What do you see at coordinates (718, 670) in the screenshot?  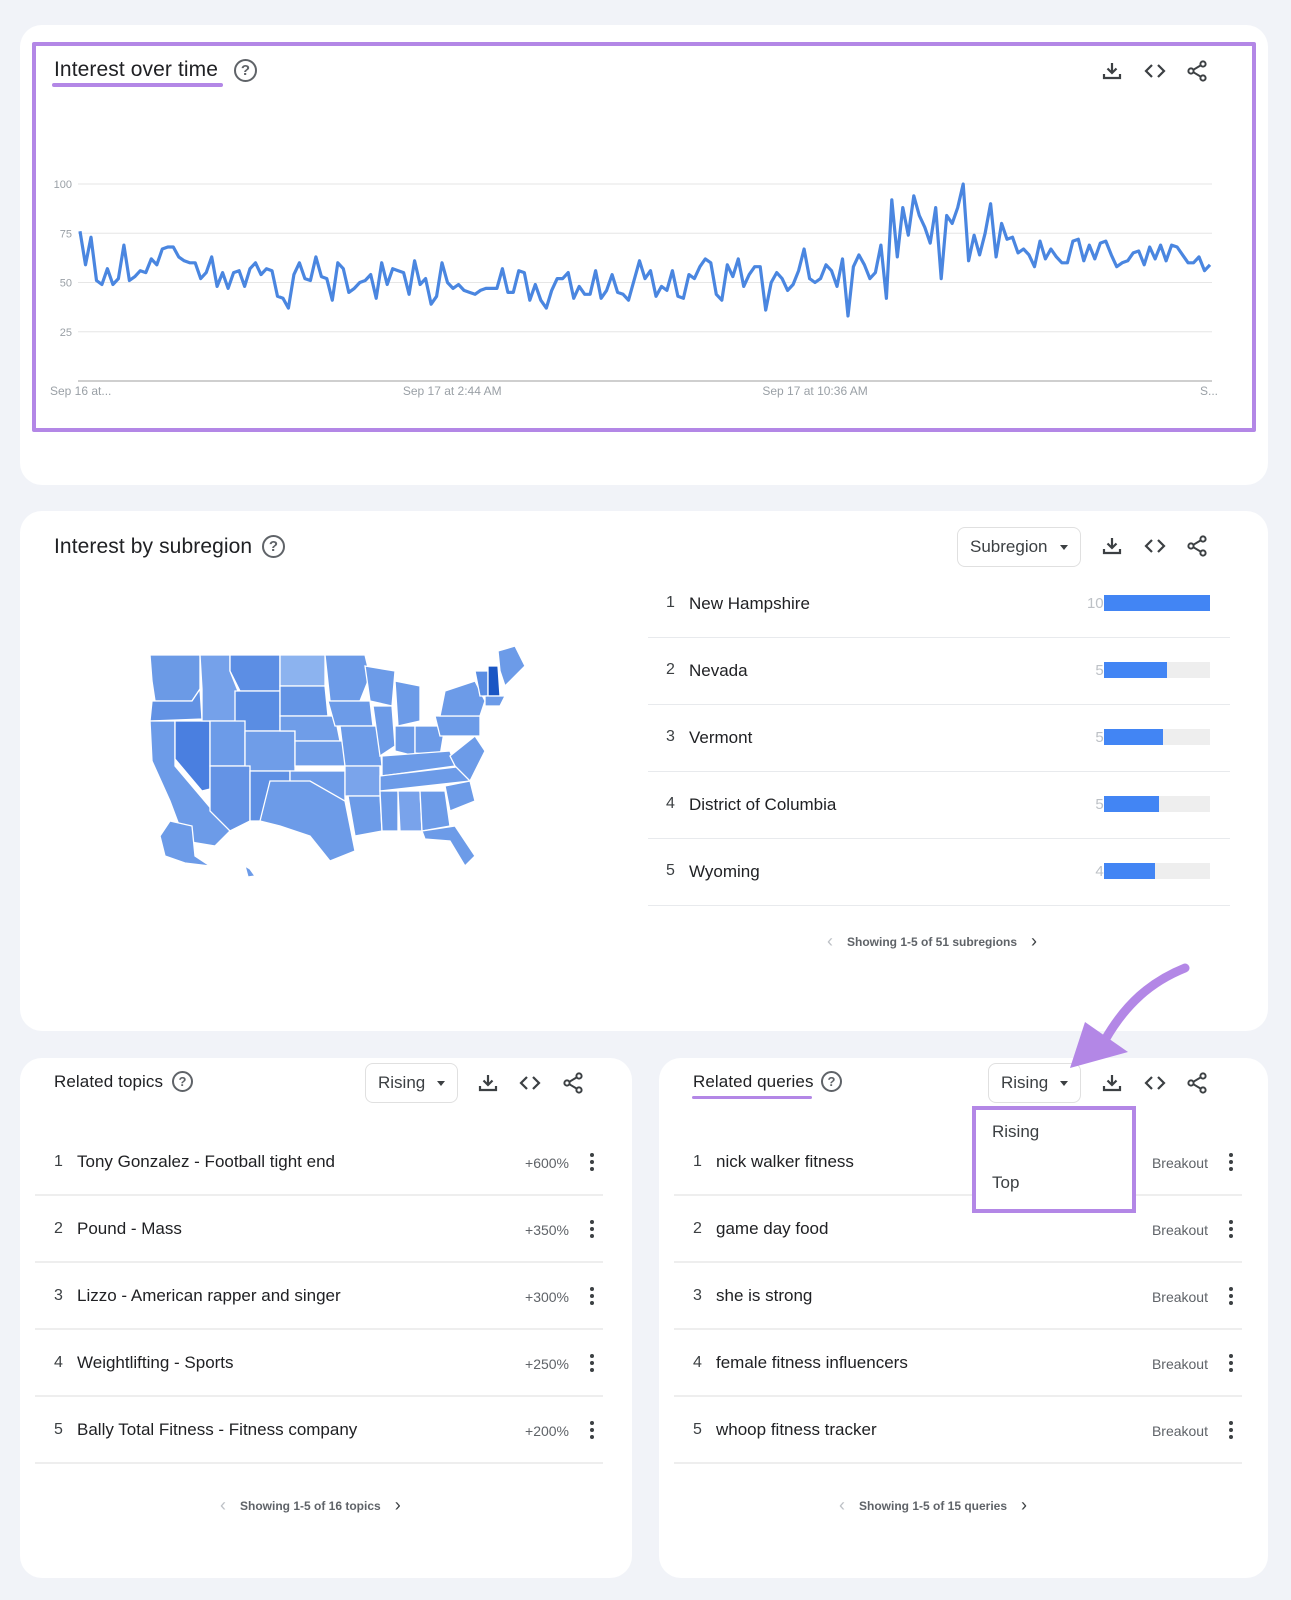 I see `row-name: Nevada` at bounding box center [718, 670].